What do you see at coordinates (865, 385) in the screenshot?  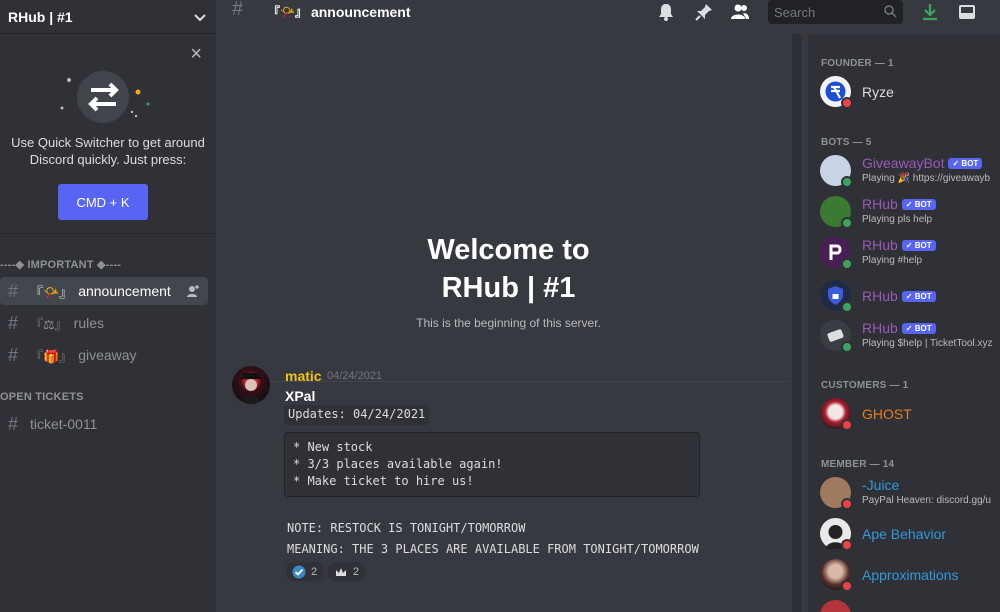 I see `member-category-customers: CUSTOMERS — 1` at bounding box center [865, 385].